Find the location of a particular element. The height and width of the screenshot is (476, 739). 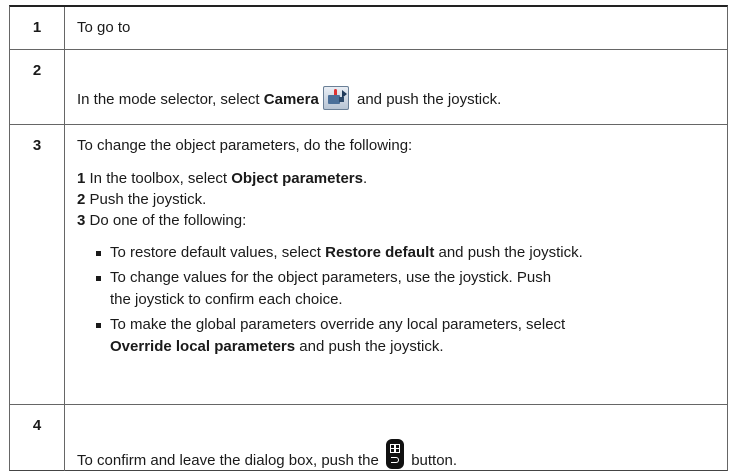

step-item: 2 Push the joystick. is located at coordinates (141, 199).